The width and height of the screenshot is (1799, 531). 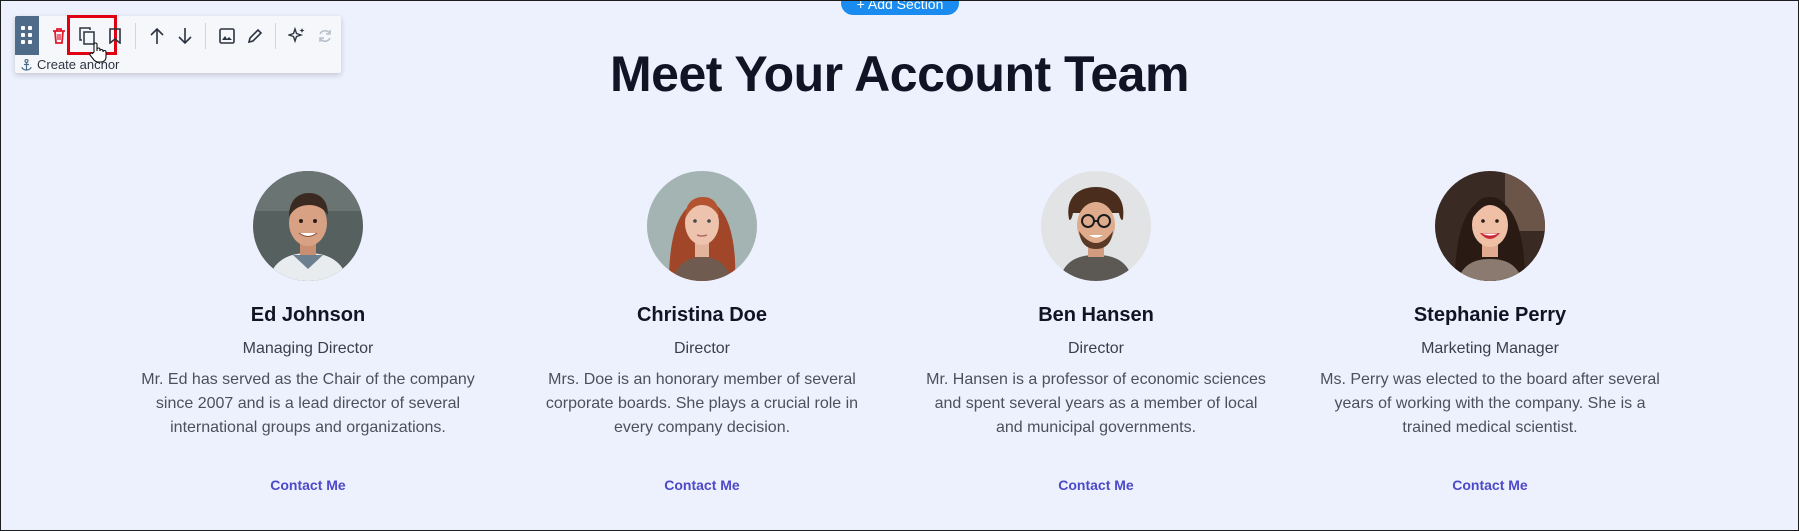 I want to click on member-name: Ed Johnson, so click(x=308, y=315).